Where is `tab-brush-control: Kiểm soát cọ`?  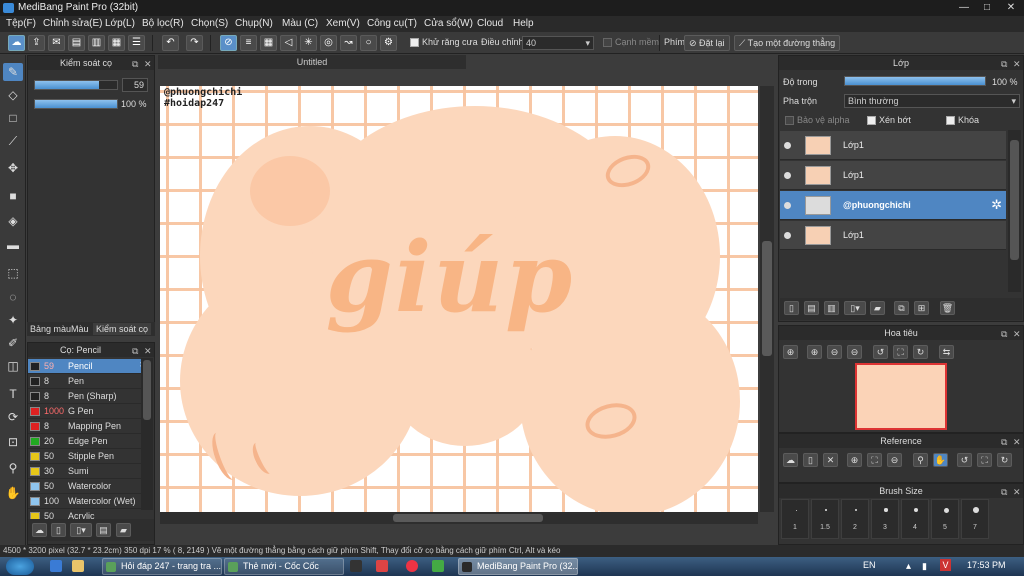 tab-brush-control: Kiểm soát cọ is located at coordinates (122, 329).